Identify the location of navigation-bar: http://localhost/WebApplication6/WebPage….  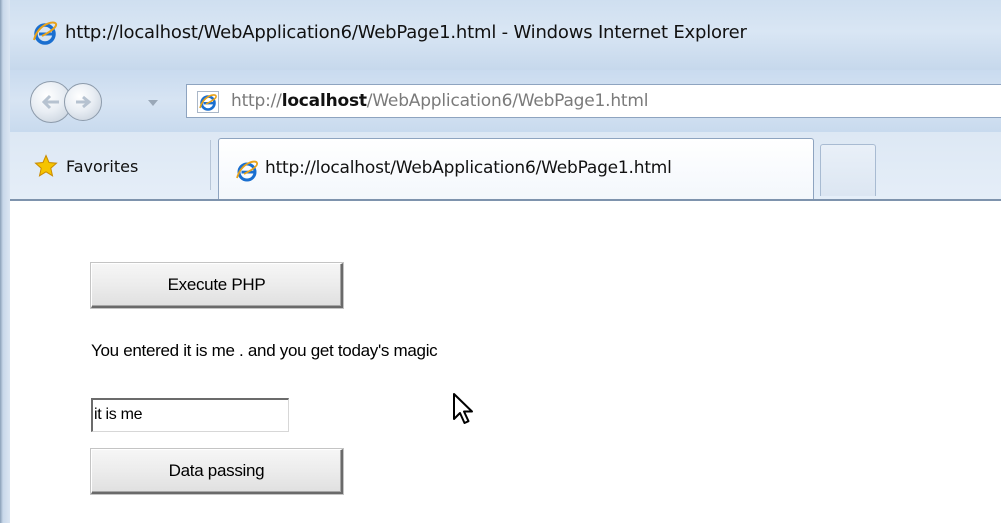
(505, 101).